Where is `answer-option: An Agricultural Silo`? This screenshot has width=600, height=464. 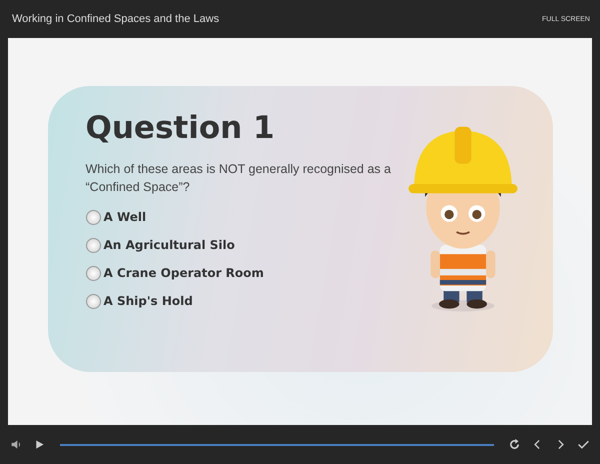 answer-option: An Agricultural Silo is located at coordinates (160, 245).